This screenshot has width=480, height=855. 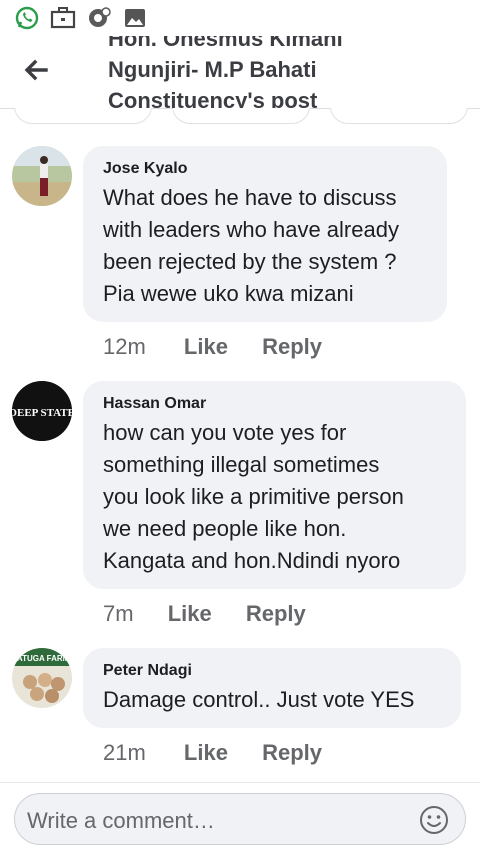 What do you see at coordinates (118, 613) in the screenshot?
I see `comment-time: 7m` at bounding box center [118, 613].